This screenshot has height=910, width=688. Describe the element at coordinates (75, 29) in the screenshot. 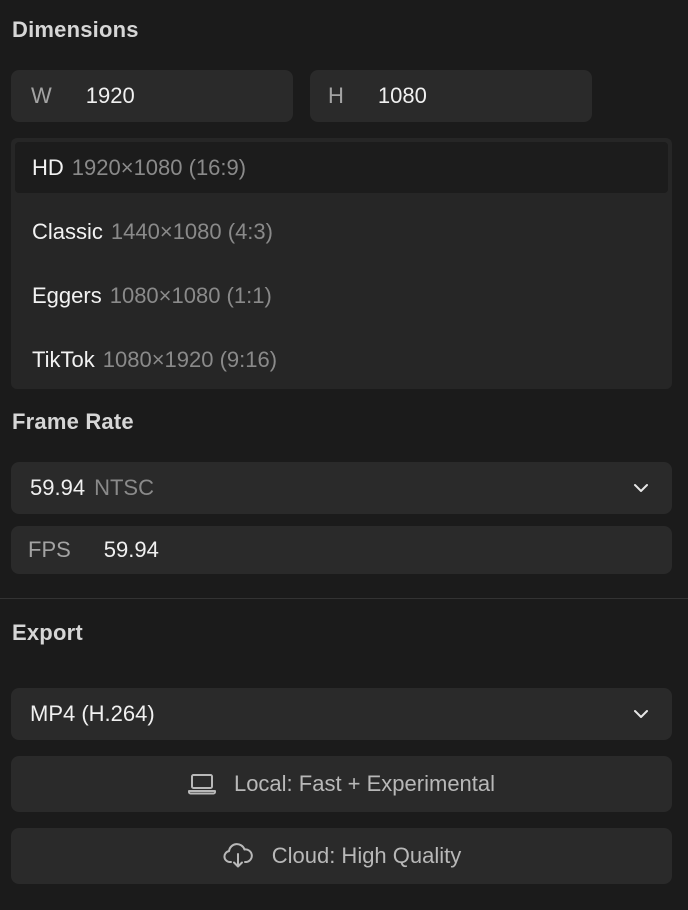

I see `dimensions-title: Dimensions` at that location.